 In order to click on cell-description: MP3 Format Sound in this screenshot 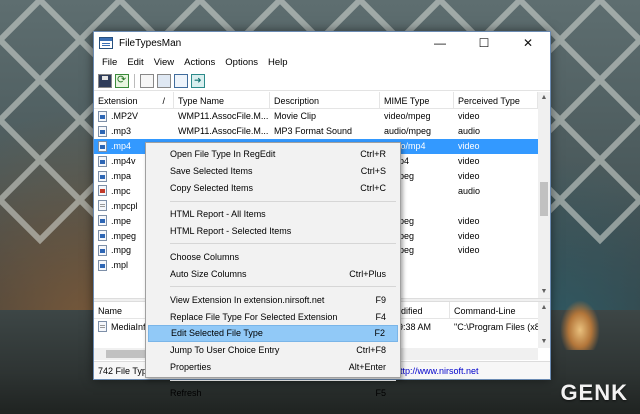, I will do `click(313, 131)`.